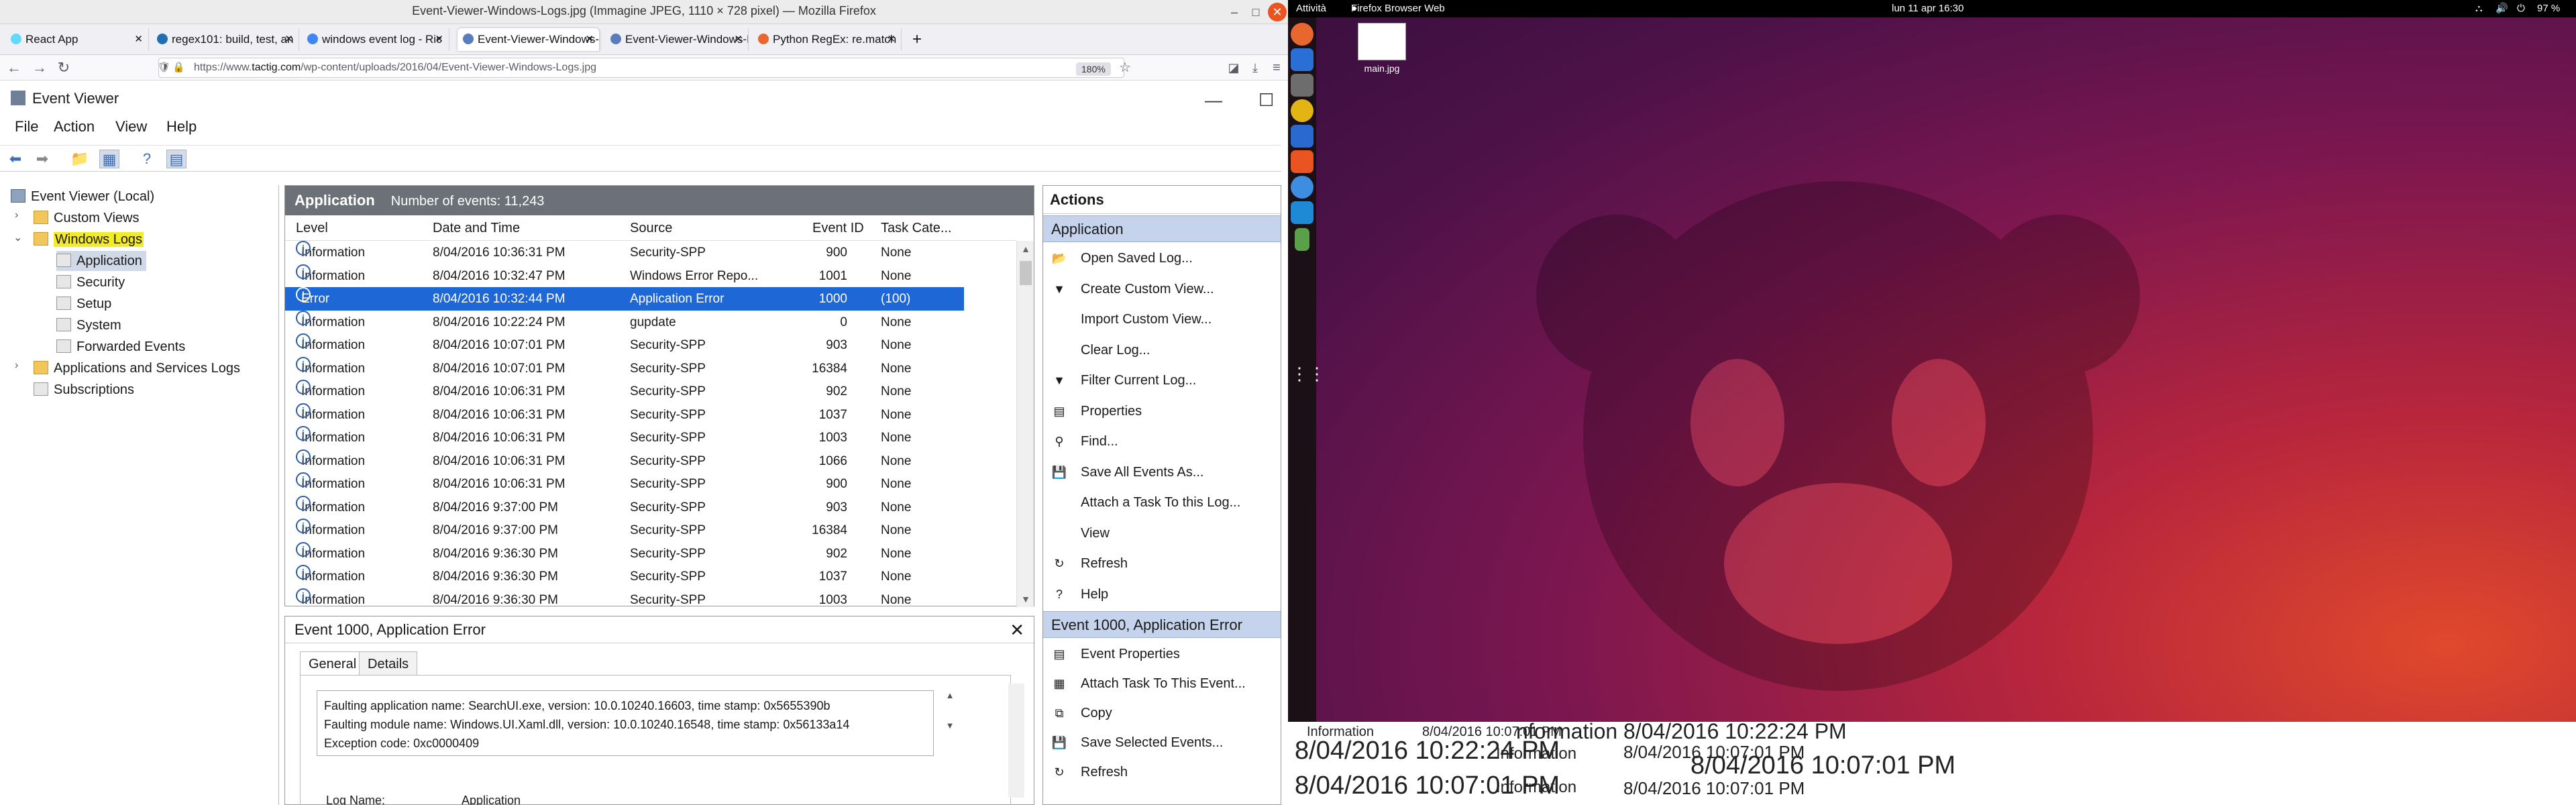 This screenshot has width=2576, height=805. I want to click on description-scrollbar: ▲ ▼, so click(950, 723).